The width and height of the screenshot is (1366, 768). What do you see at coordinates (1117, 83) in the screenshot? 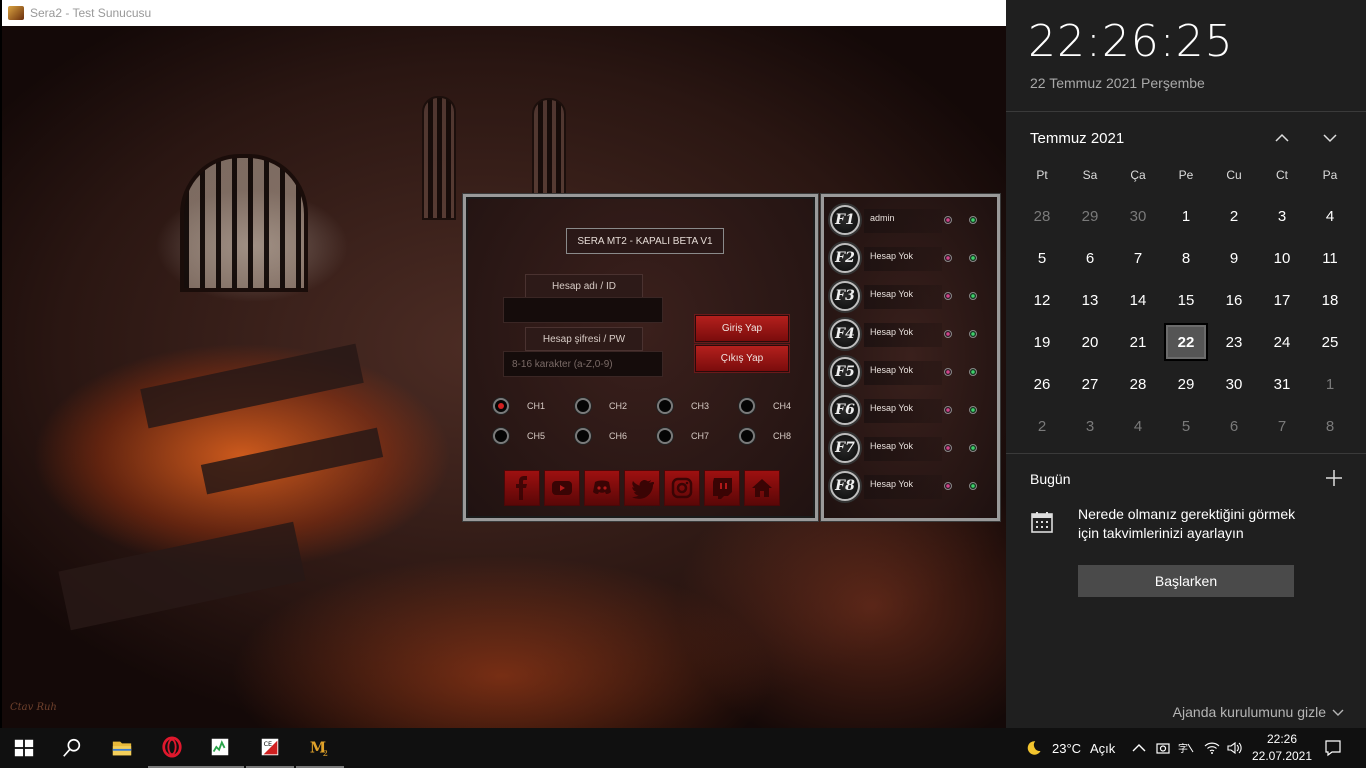
I see `clock-date: 22 Temmuz 2021 Perşembe` at bounding box center [1117, 83].